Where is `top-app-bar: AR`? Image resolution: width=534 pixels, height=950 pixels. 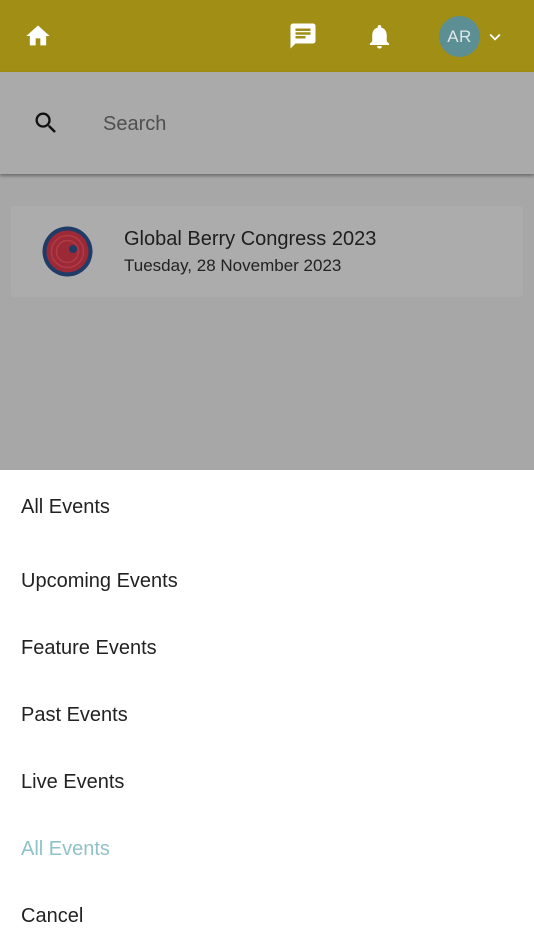
top-app-bar: AR is located at coordinates (267, 36).